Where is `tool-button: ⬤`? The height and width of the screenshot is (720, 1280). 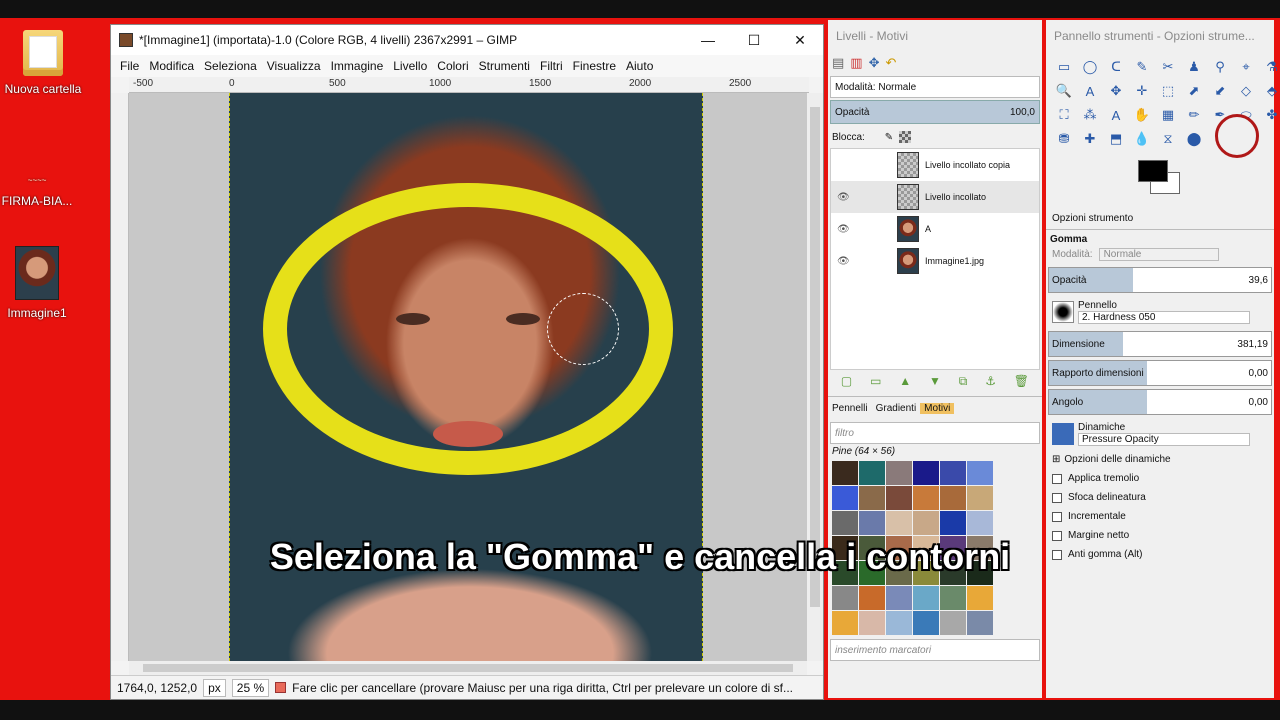 tool-button: ⬤ is located at coordinates (1194, 139).